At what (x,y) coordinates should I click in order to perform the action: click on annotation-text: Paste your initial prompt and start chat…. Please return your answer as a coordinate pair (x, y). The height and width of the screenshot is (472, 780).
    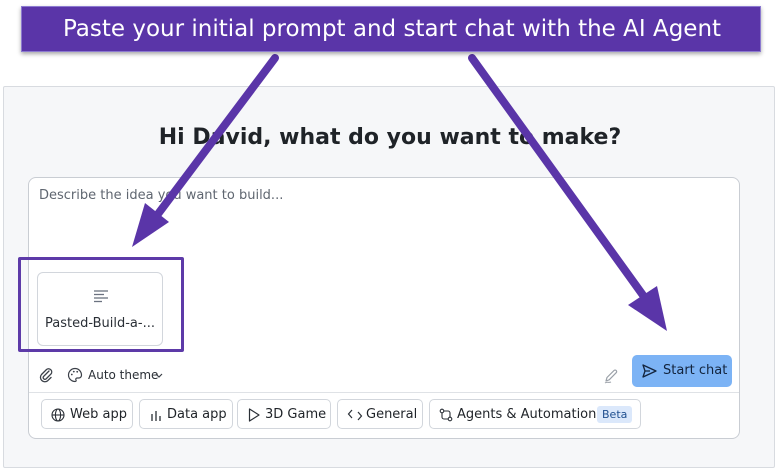
    Looking at the image, I should click on (392, 29).